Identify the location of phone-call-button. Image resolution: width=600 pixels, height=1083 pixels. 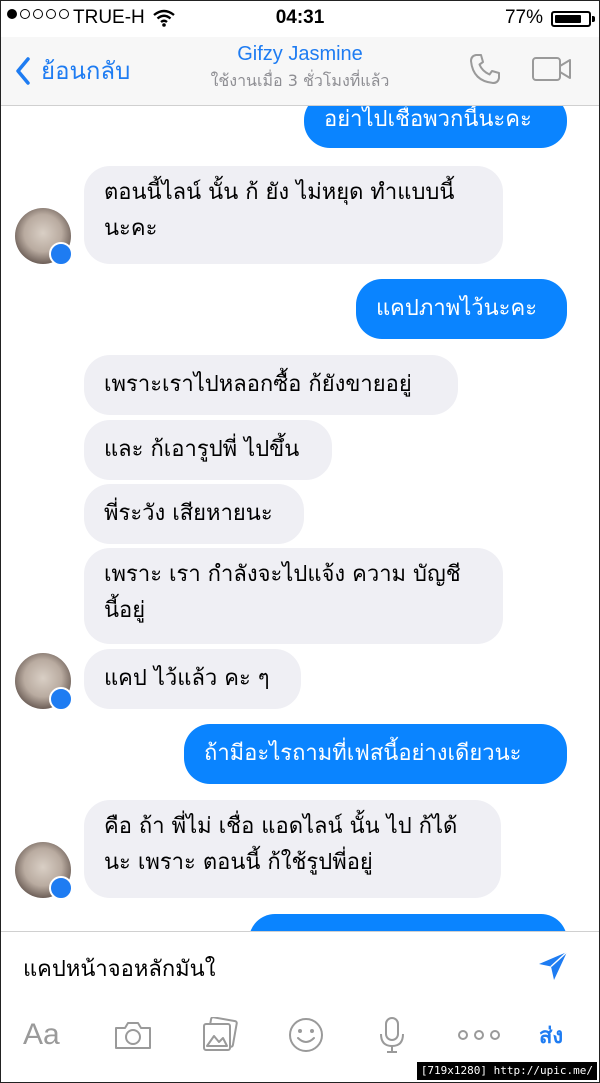
(485, 71).